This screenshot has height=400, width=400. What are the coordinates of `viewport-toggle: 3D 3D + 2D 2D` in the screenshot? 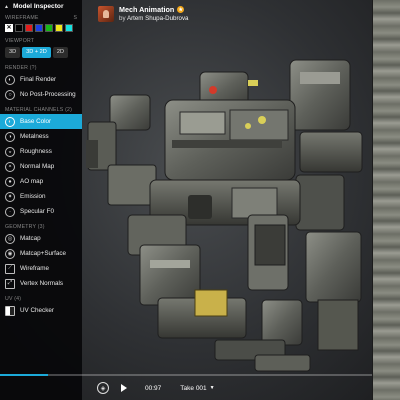 It's located at (41, 52).